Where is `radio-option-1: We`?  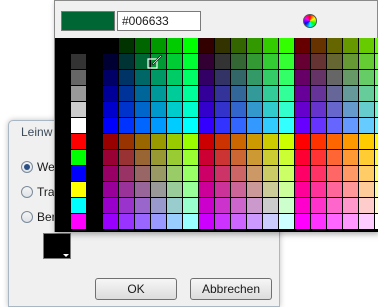 radio-option-1: We is located at coordinates (38, 167).